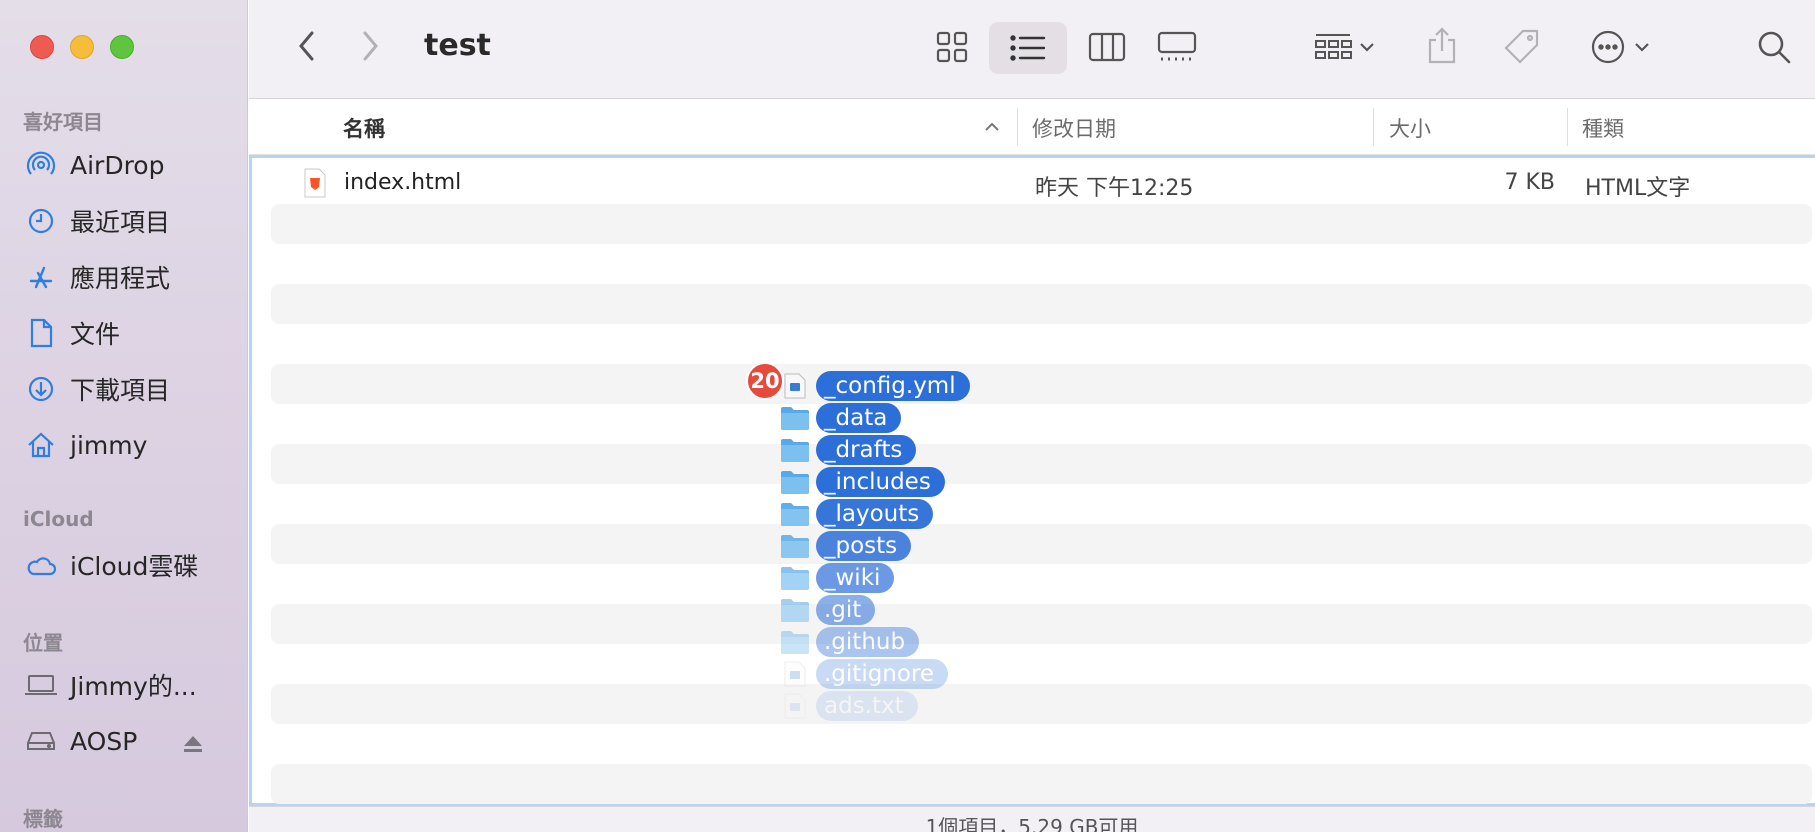 This screenshot has height=832, width=1815. What do you see at coordinates (41, 277) in the screenshot?
I see `apps-icon` at bounding box center [41, 277].